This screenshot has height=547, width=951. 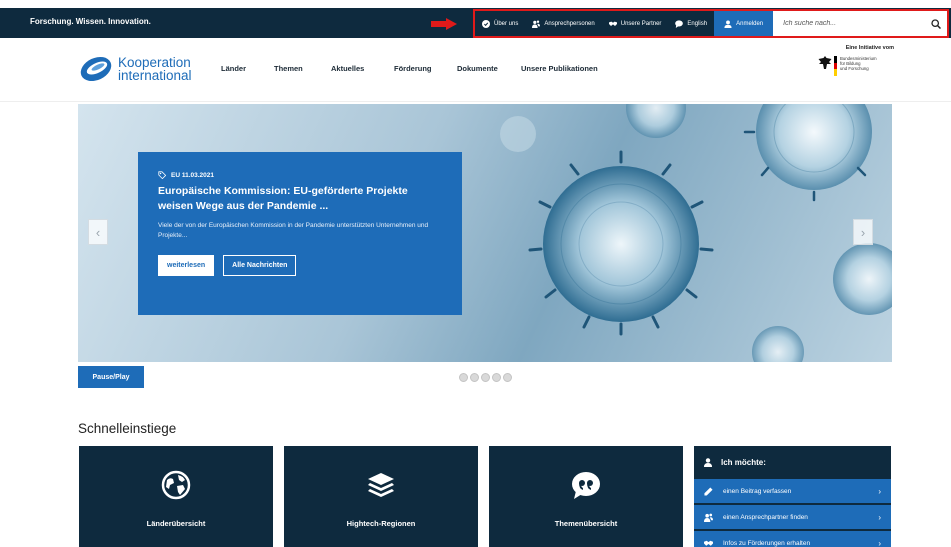 What do you see at coordinates (98, 232) in the screenshot?
I see `slider-prev-button: ‹` at bounding box center [98, 232].